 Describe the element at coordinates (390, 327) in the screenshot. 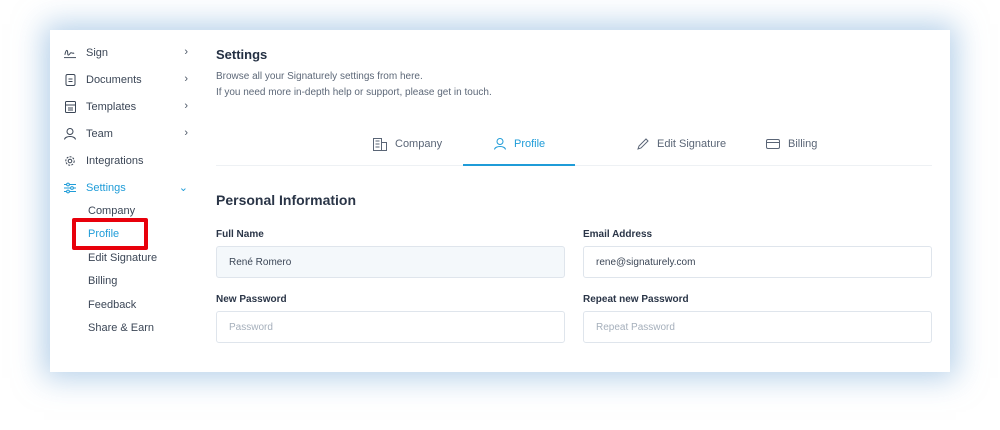

I see `new-password-input` at that location.